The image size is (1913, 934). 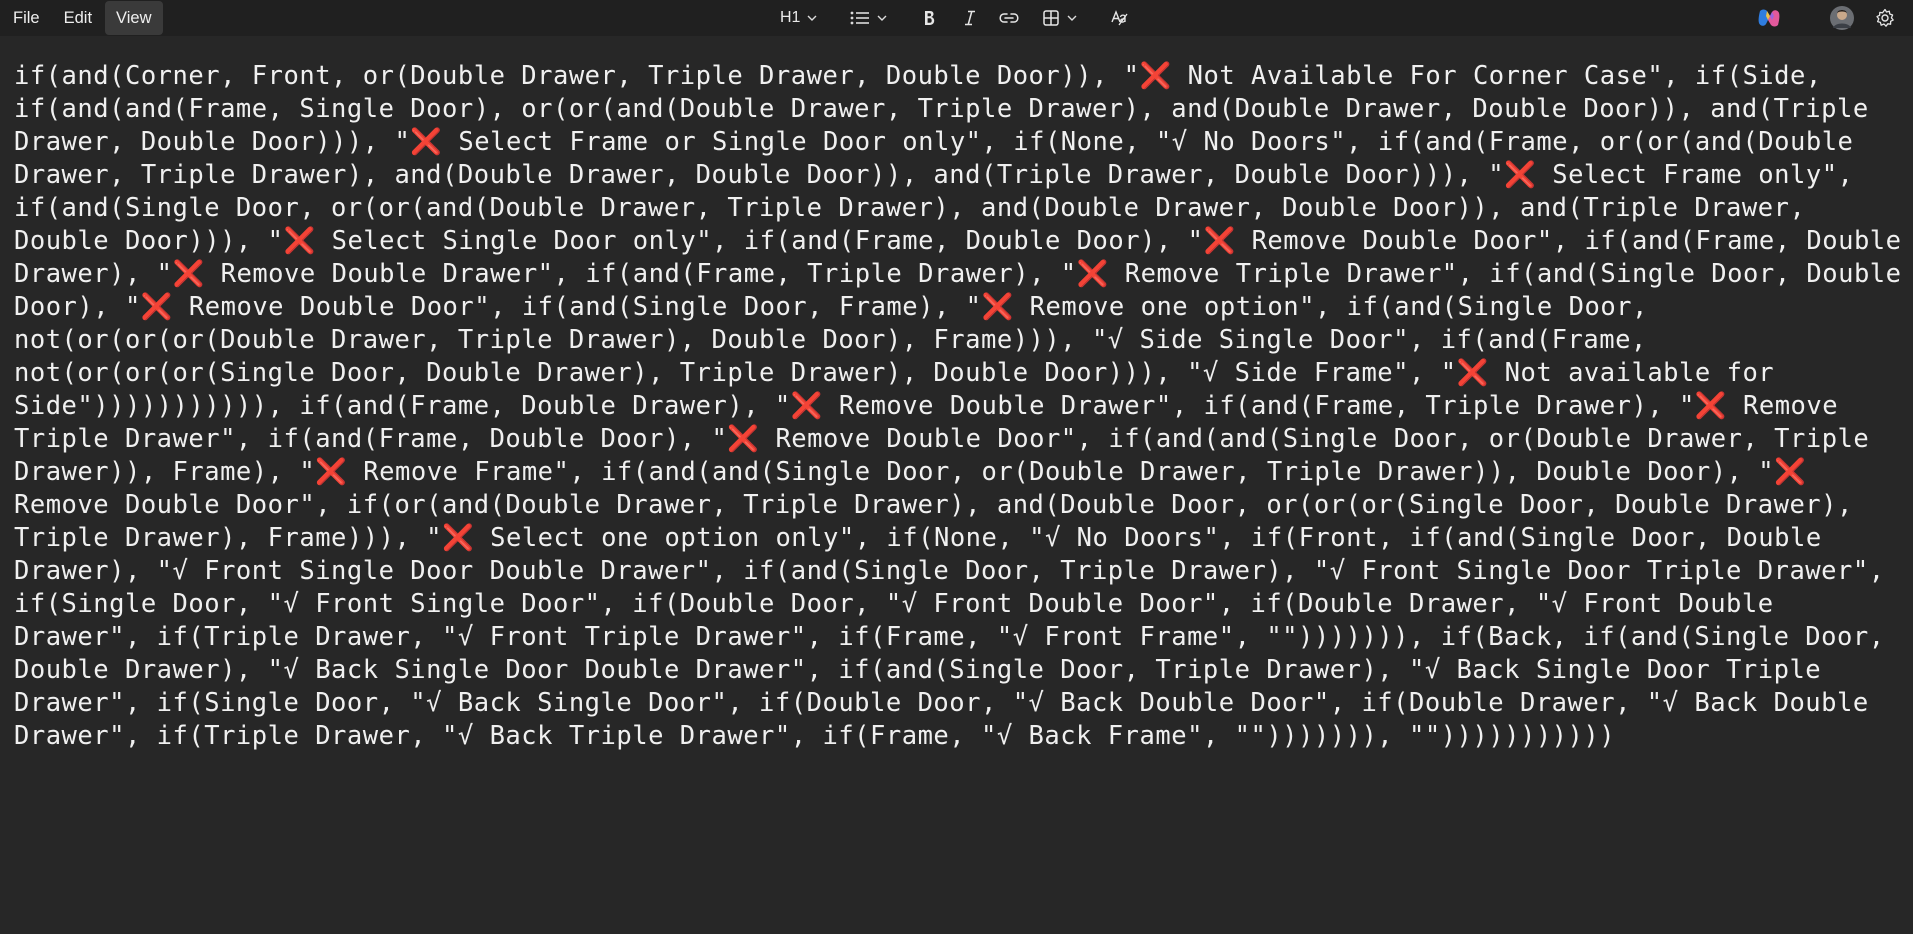 I want to click on link-button, so click(x=1009, y=18).